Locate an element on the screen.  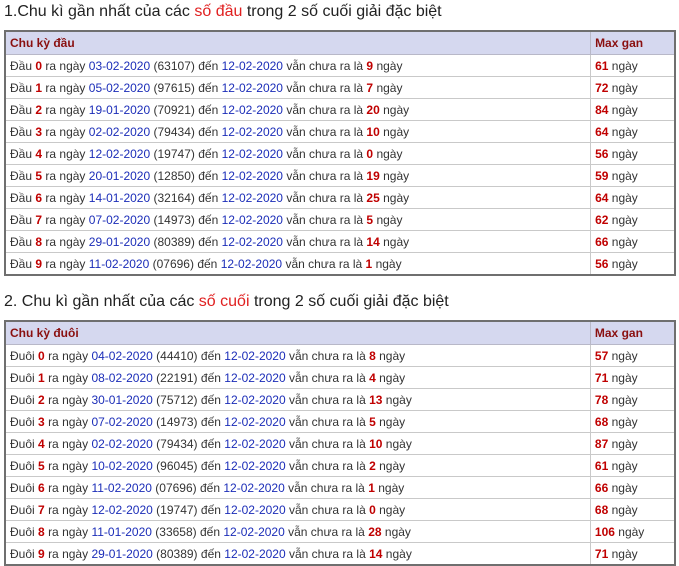
row-date-from: 29-01-2020 is located at coordinates (122, 553).